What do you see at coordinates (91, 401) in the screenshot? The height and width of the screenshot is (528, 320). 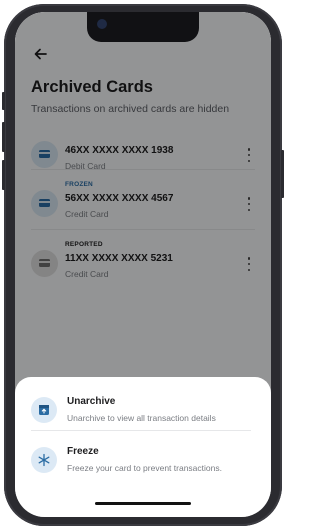 I see `unarchive-title: Unarchive` at bounding box center [91, 401].